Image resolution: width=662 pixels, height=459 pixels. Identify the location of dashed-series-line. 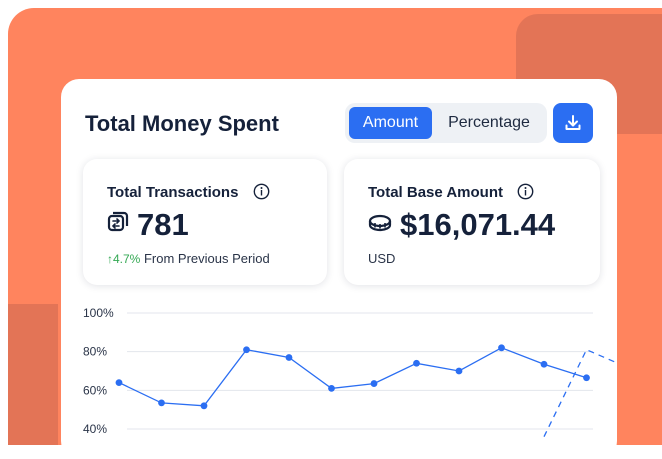
(580, 392).